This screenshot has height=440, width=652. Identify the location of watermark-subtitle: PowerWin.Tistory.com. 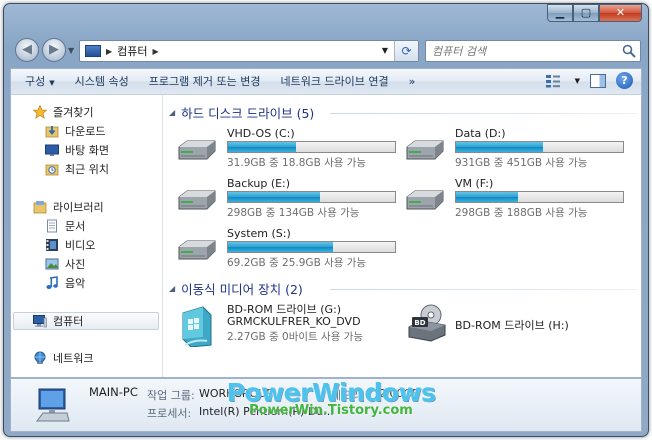
(331, 410).